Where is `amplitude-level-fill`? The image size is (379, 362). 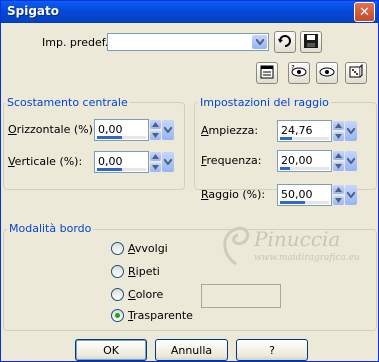 amplitude-level-fill is located at coordinates (286, 138).